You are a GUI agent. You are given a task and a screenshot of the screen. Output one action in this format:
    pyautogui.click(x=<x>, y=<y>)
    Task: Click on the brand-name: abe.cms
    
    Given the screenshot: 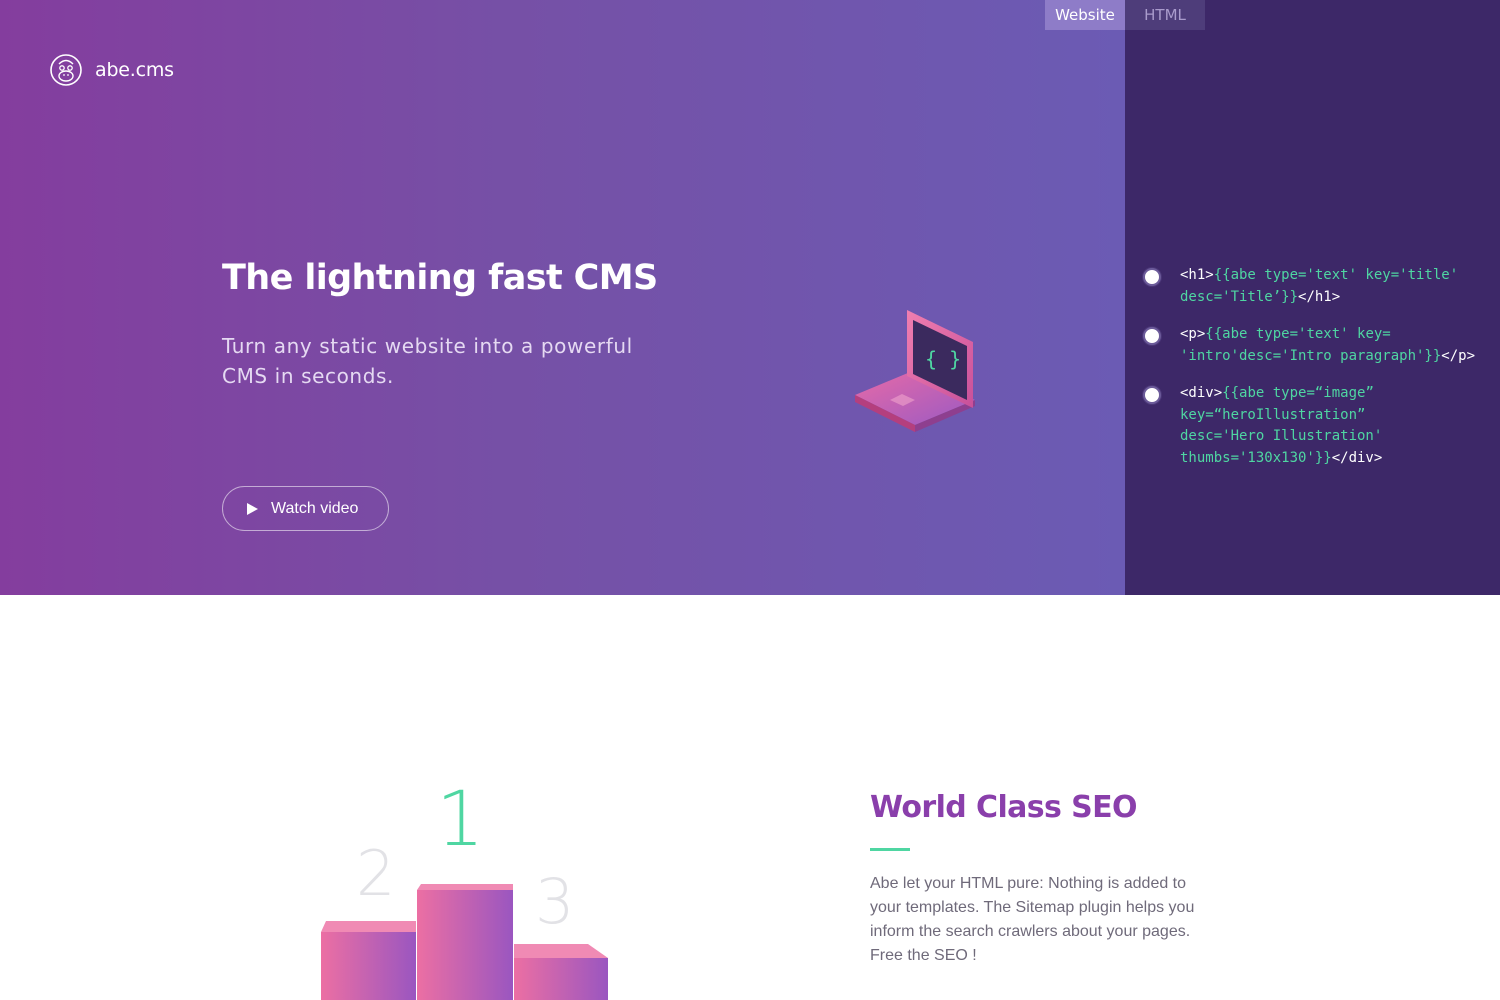 What is the action you would take?
    pyautogui.click(x=134, y=70)
    